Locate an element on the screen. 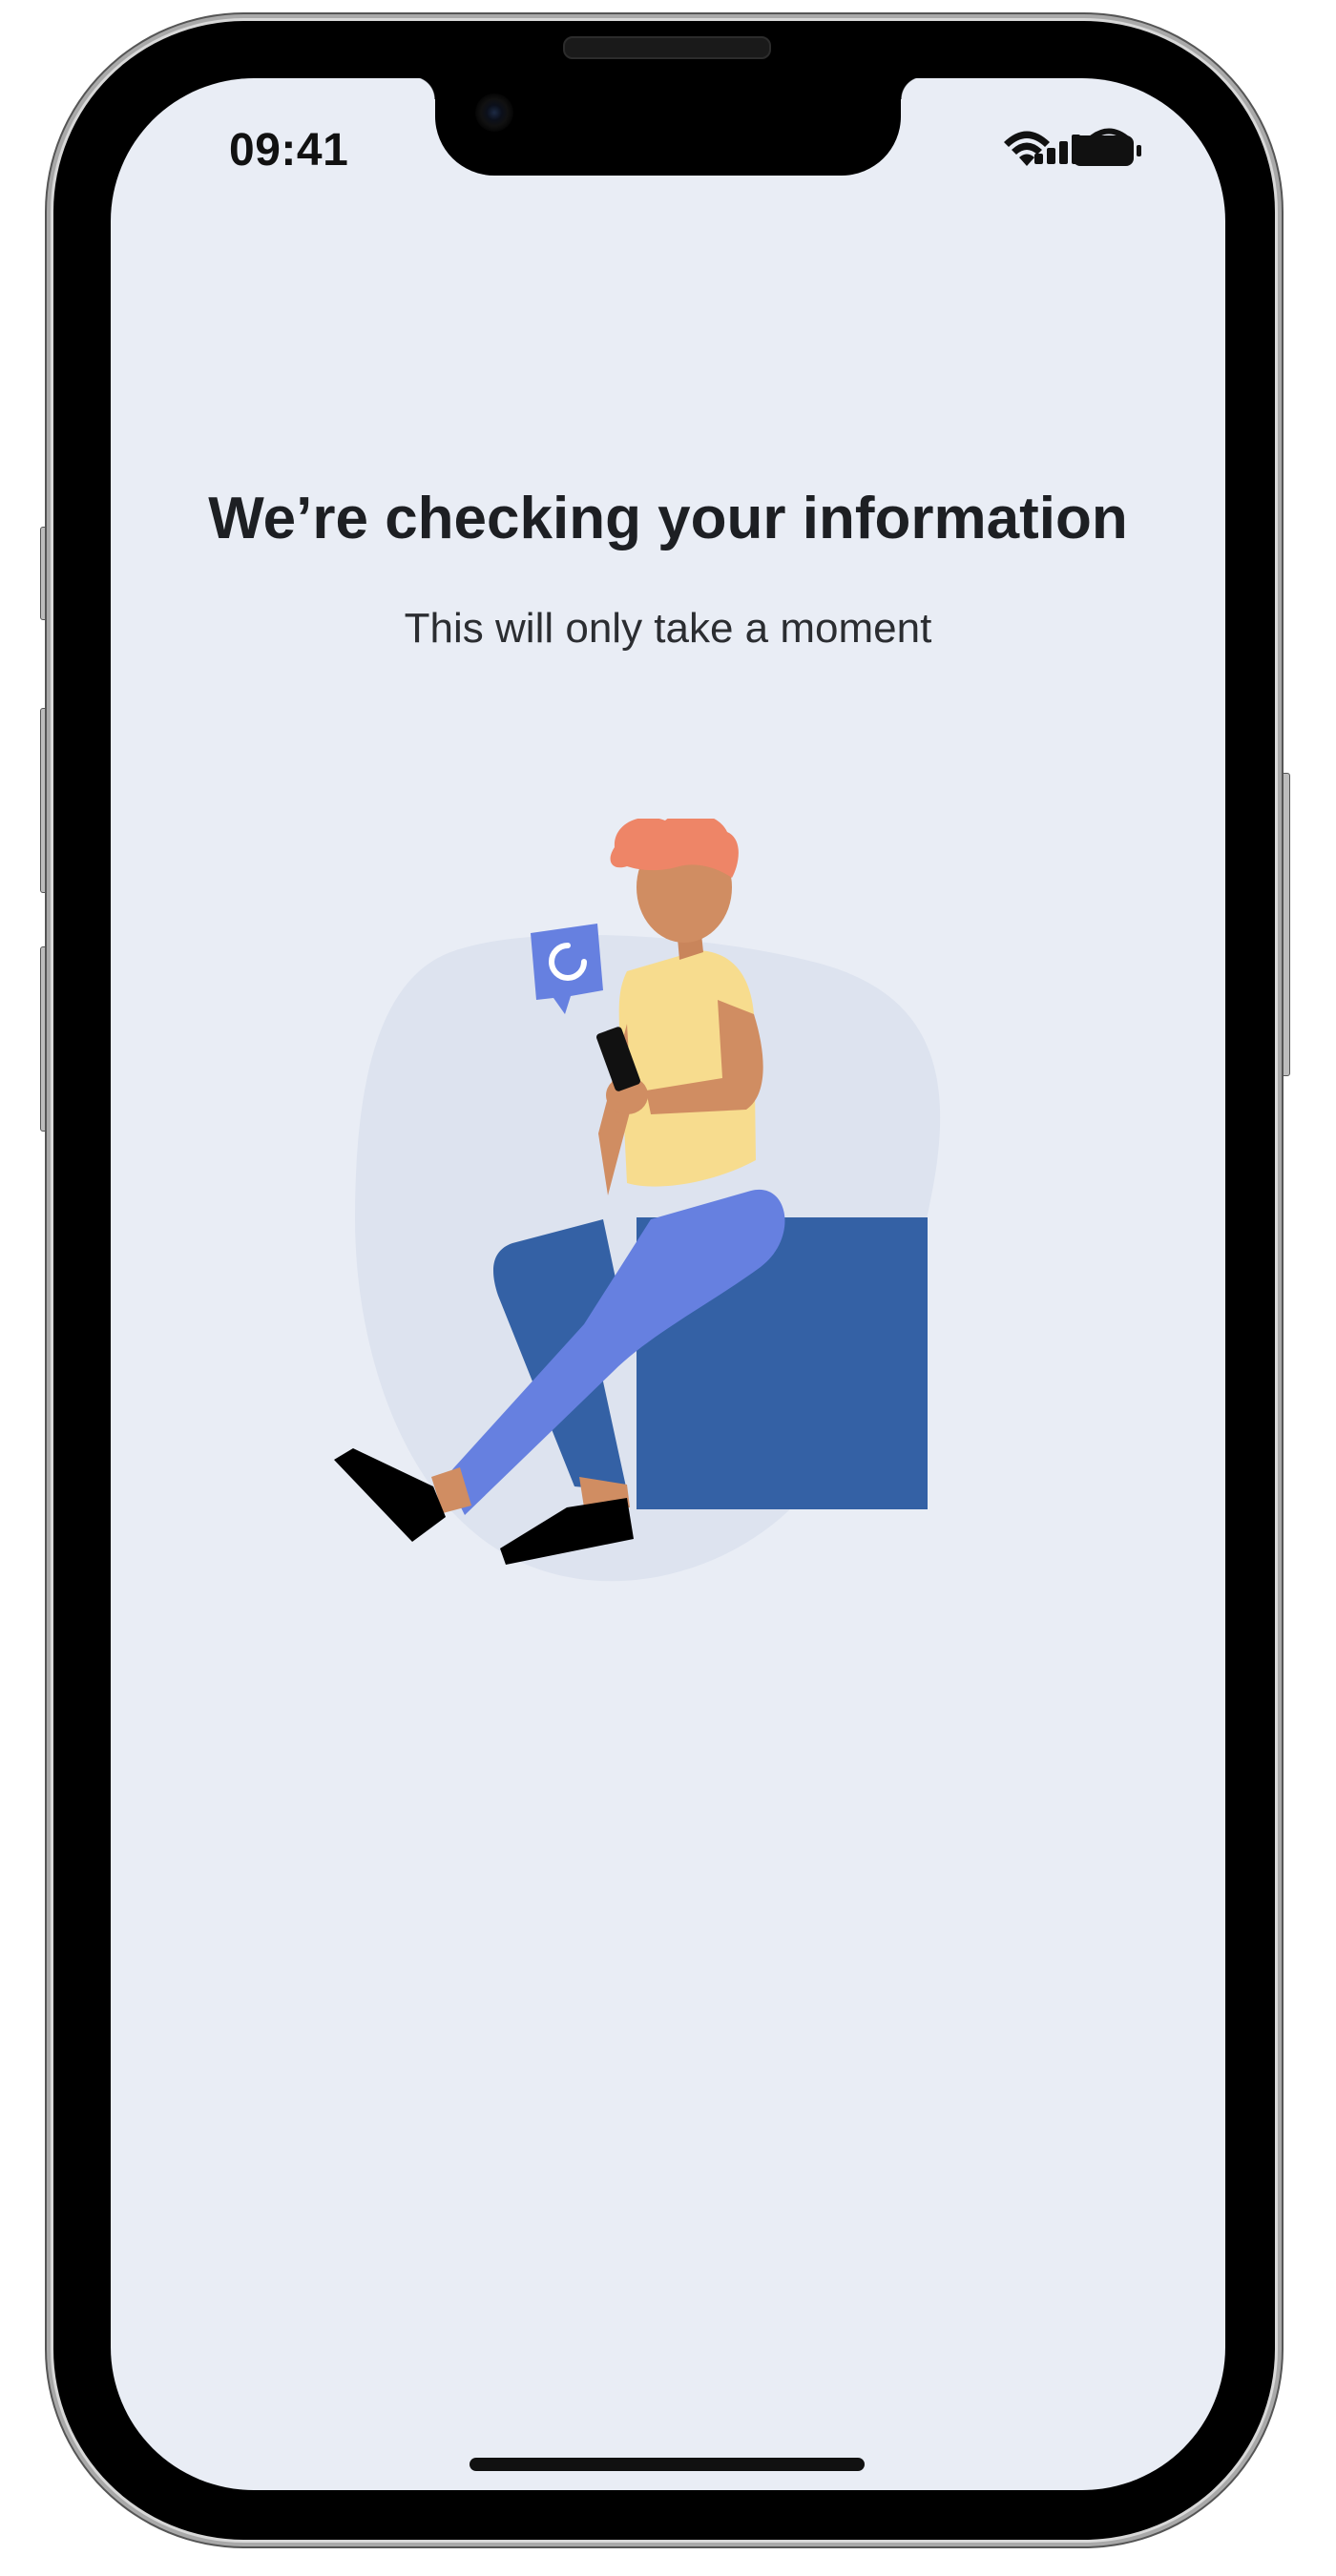 This screenshot has height=2576, width=1336. volume-down-button is located at coordinates (46, 1039).